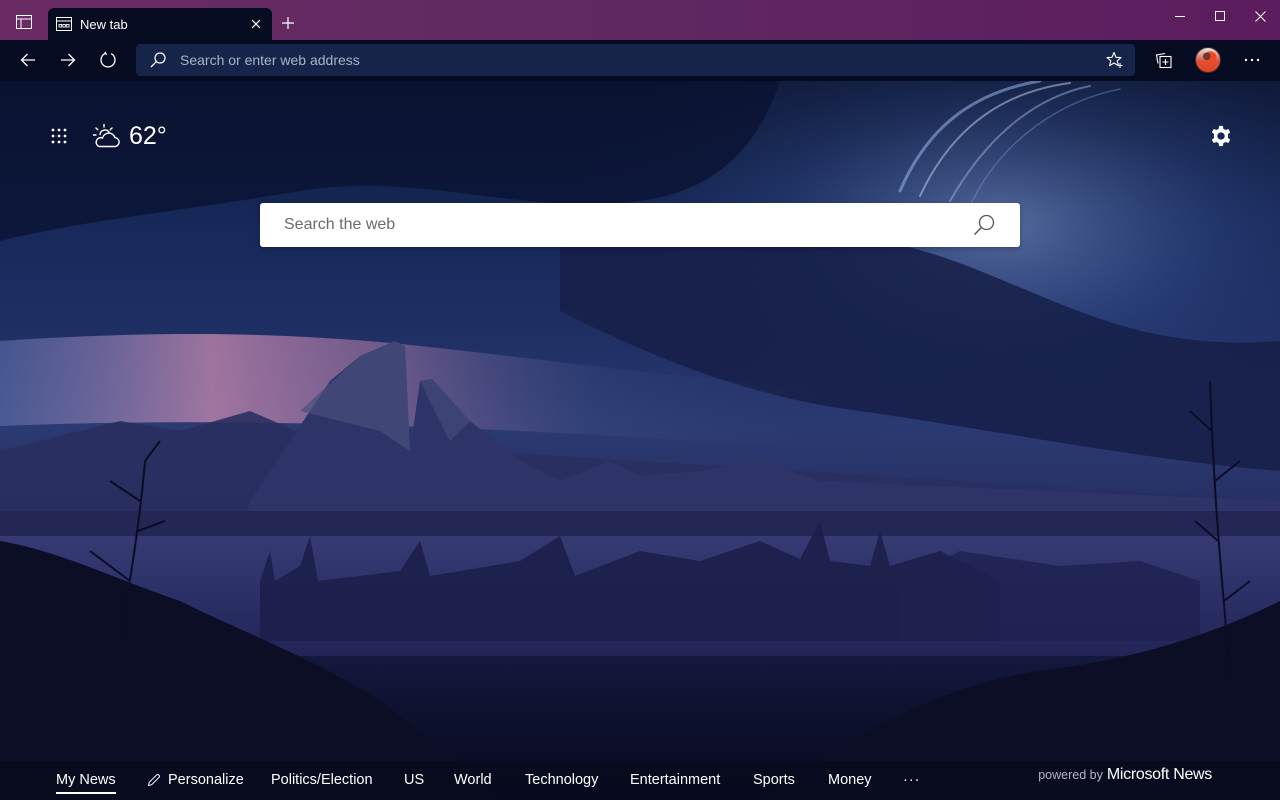 The height and width of the screenshot is (800, 1280). I want to click on tab-new-tab: New tab, so click(160, 24).